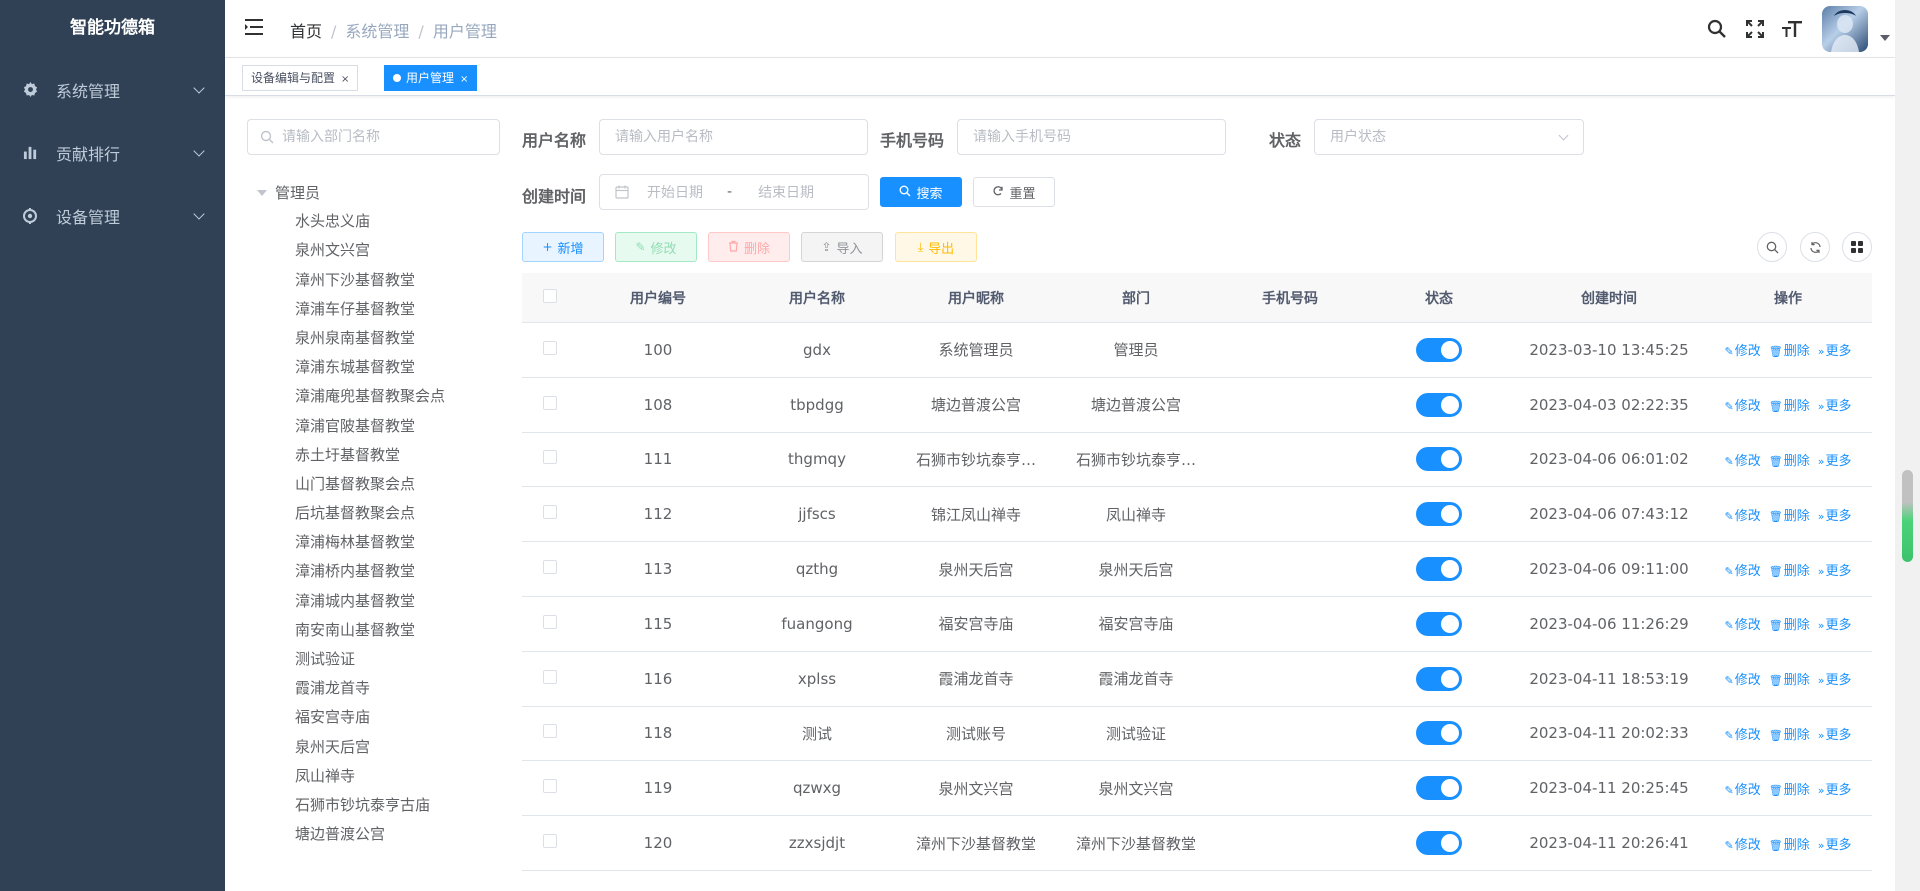 This screenshot has width=1920, height=891. I want to click on tree-node: 石狮市钞坑泰亨古庙, so click(349, 805).